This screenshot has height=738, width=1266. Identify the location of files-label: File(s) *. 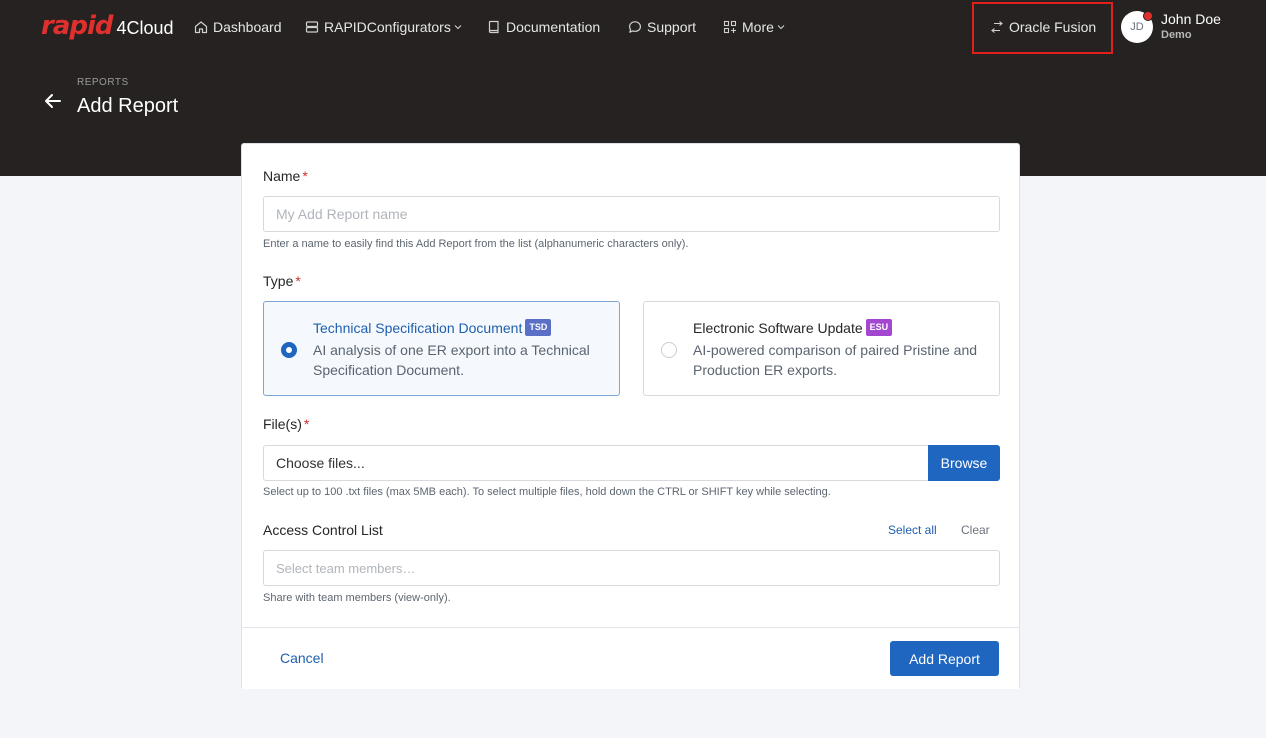
(286, 424).